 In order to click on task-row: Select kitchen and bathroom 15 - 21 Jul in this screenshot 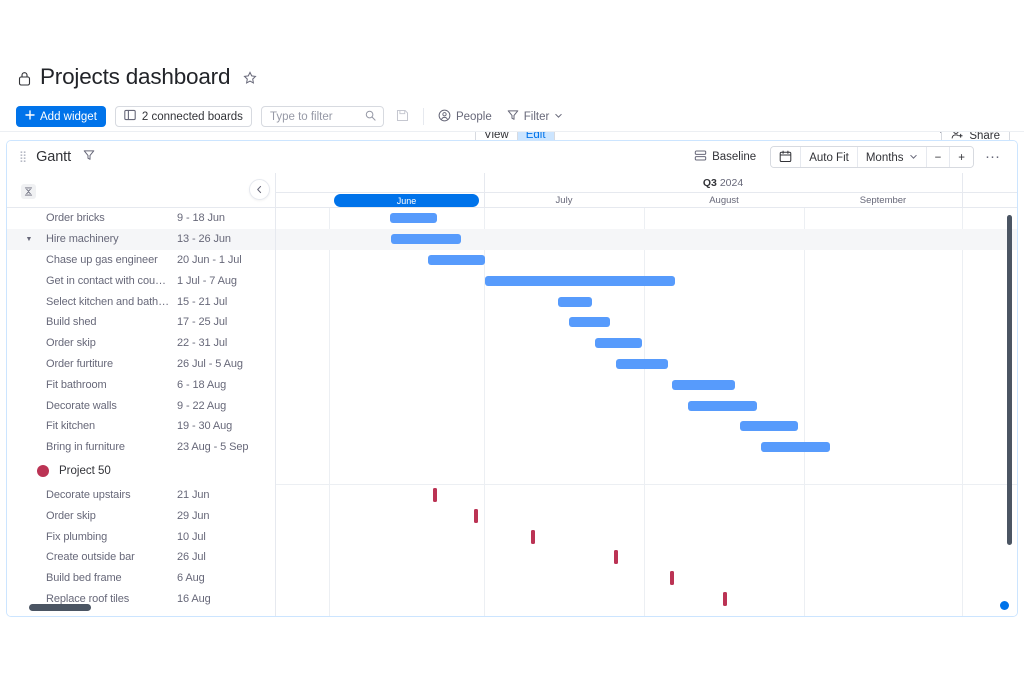, I will do `click(141, 301)`.